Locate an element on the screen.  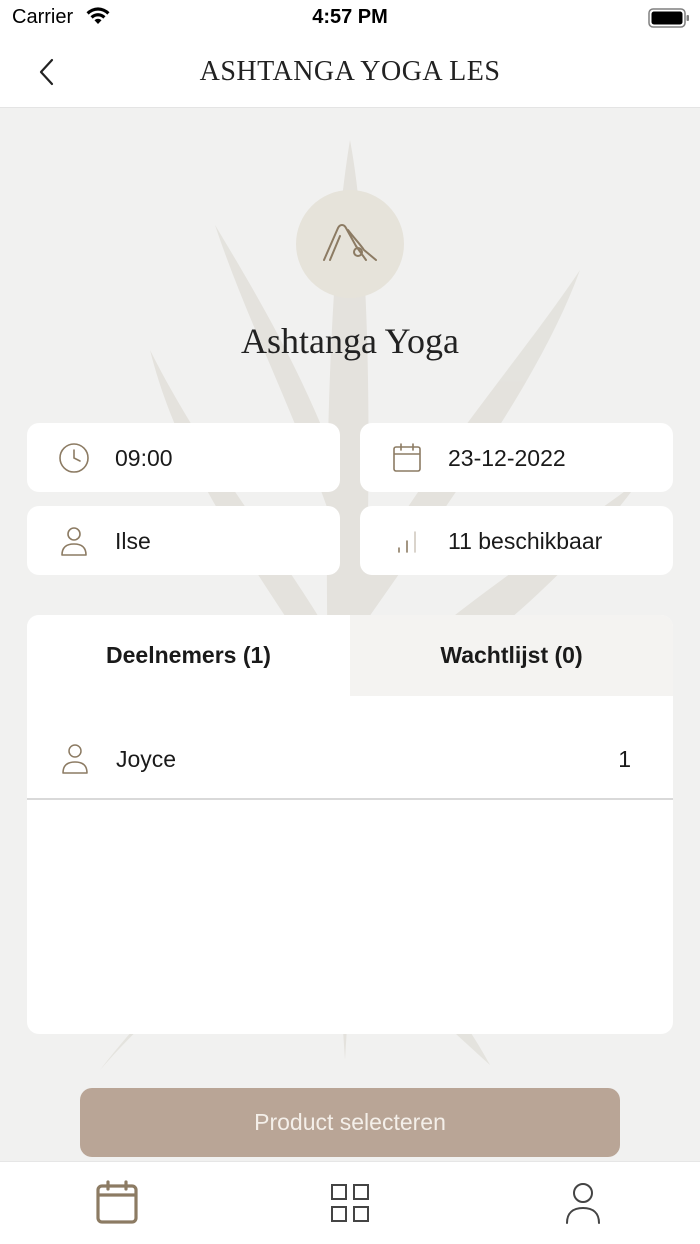
page-title: ASHTANGA YOGA LES is located at coordinates (350, 71).